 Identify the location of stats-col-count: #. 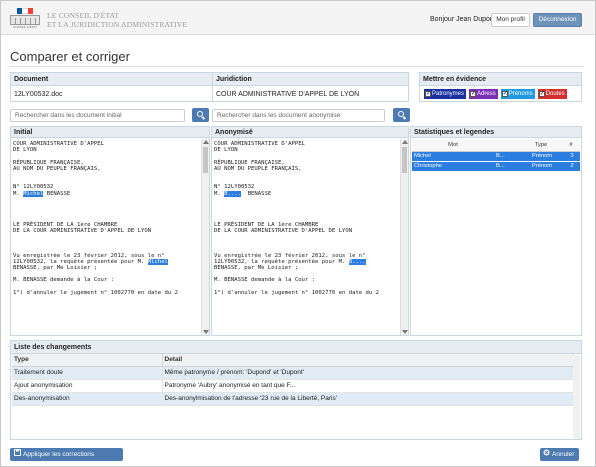
(571, 145).